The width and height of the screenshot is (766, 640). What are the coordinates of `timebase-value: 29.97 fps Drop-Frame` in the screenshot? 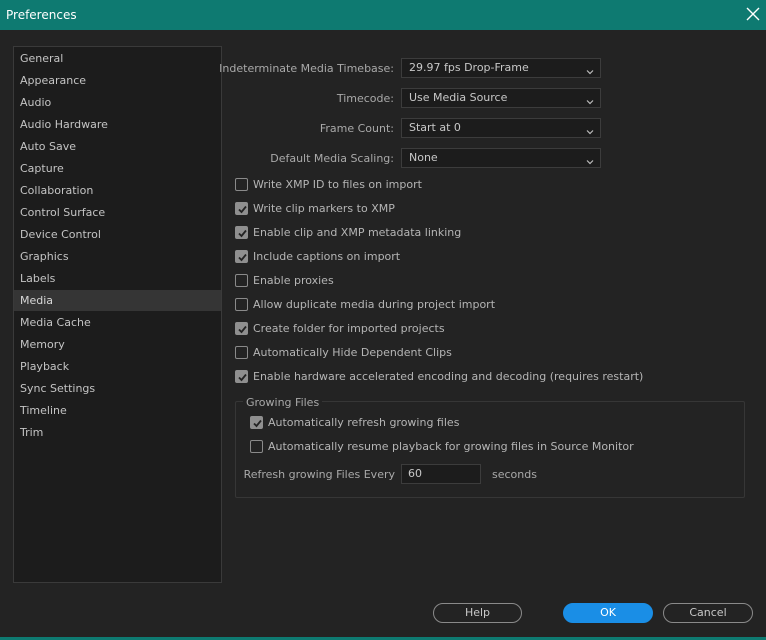 It's located at (469, 67).